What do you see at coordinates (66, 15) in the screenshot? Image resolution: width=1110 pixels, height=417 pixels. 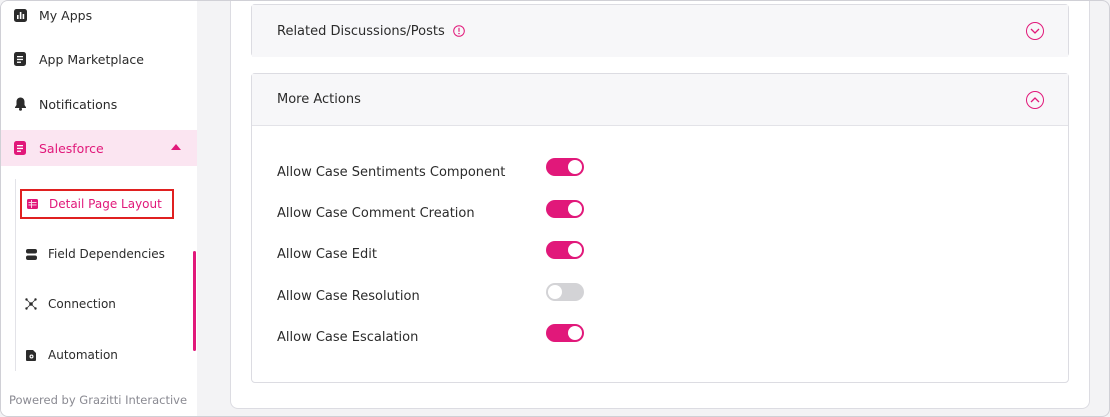 I see `sidebar-item-label: My Apps` at bounding box center [66, 15].